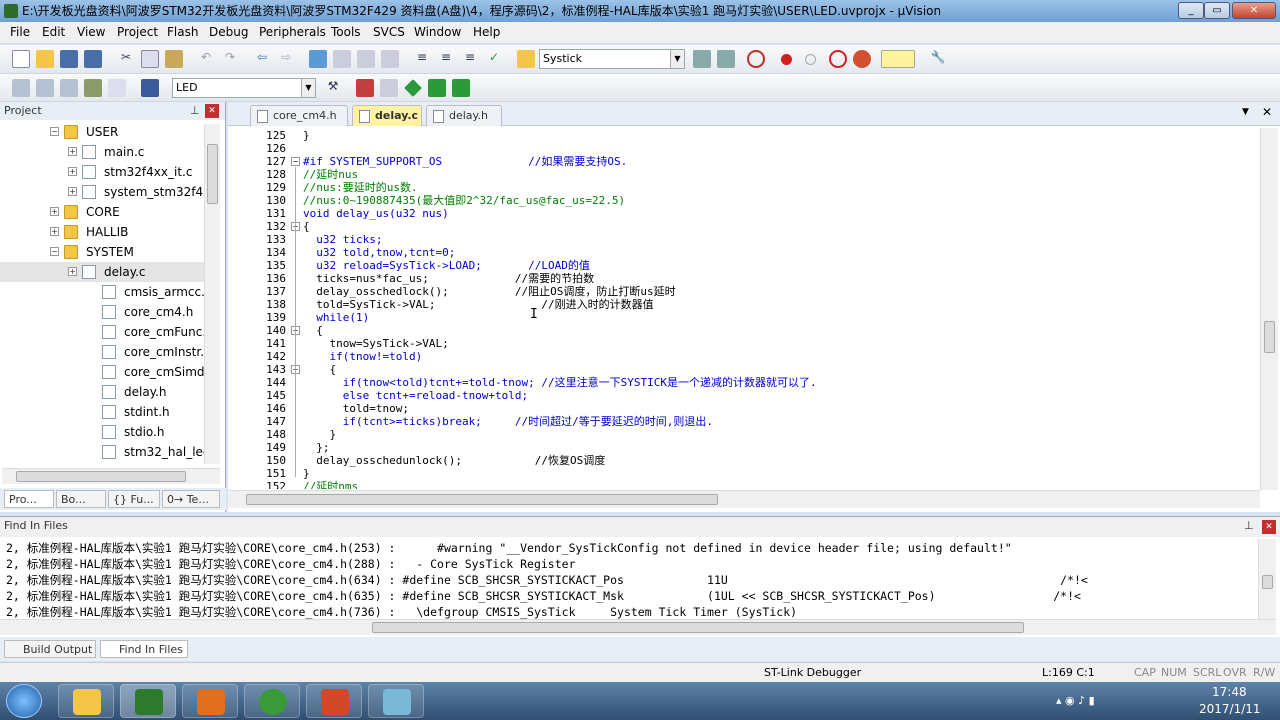 This screenshot has height=720, width=1280. I want to click on tab-delay-h: delay.h, so click(464, 115).